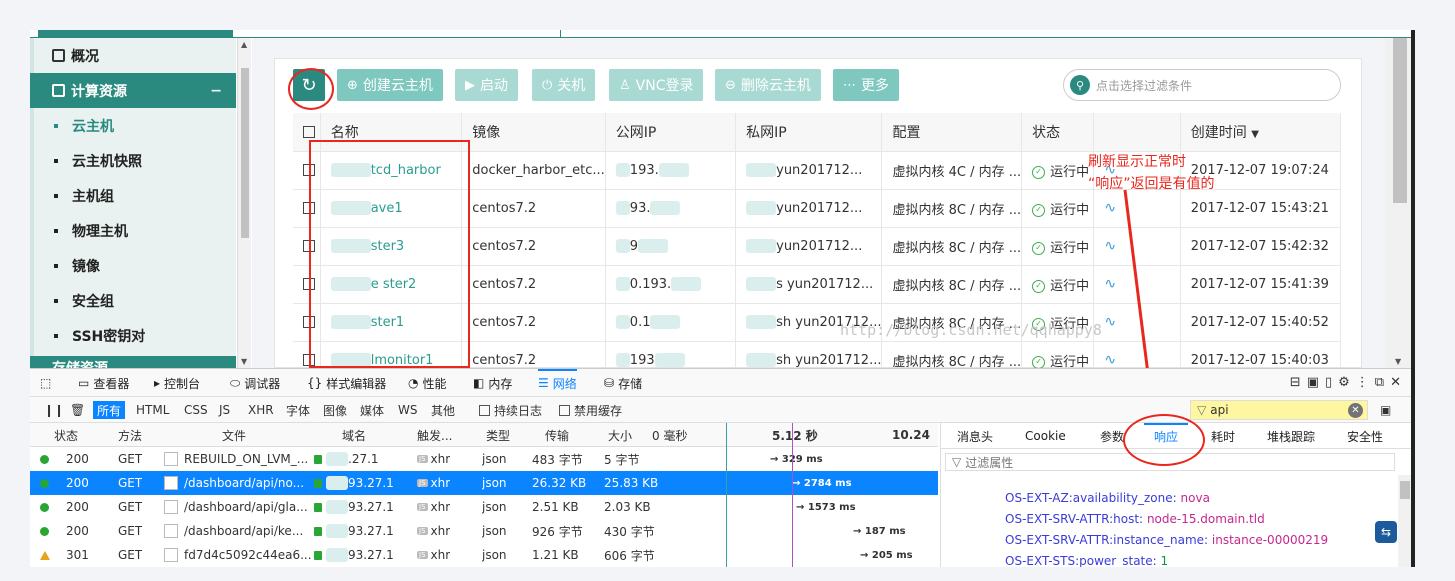  What do you see at coordinates (1331, 382) in the screenshot?
I see `responsive-icon: ▯` at bounding box center [1331, 382].